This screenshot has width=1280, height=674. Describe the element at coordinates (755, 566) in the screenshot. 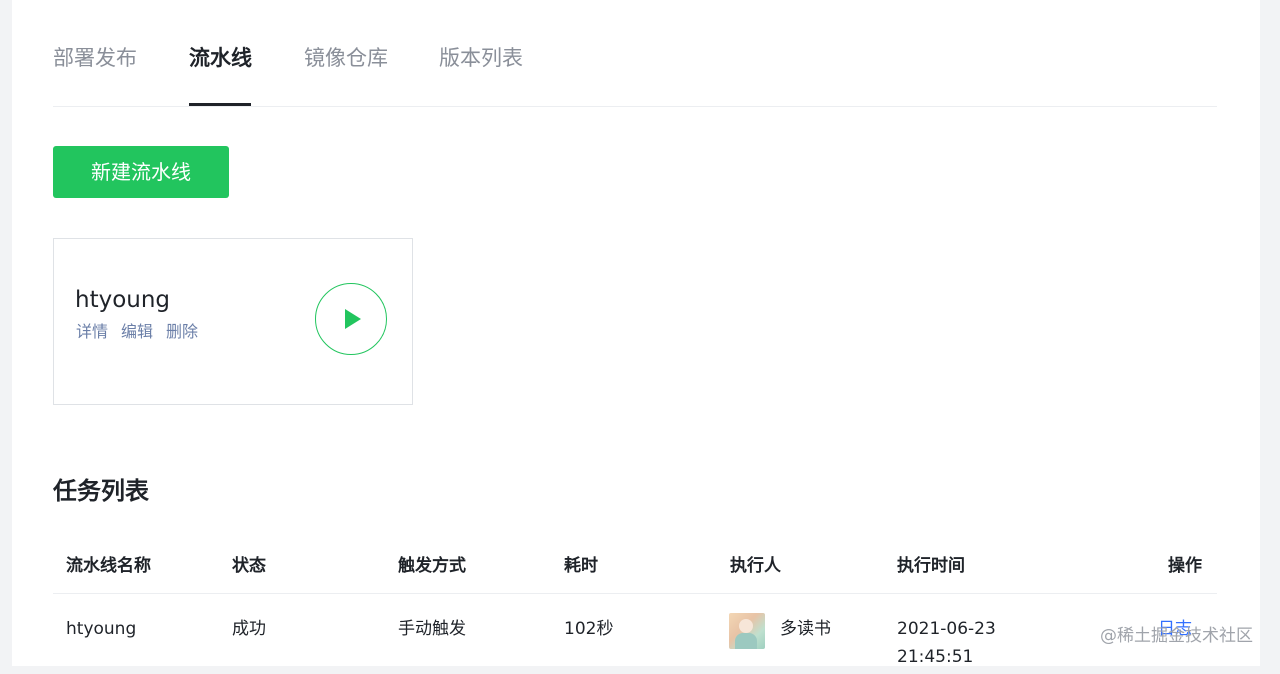

I see `column-header-executor: 执行人` at that location.